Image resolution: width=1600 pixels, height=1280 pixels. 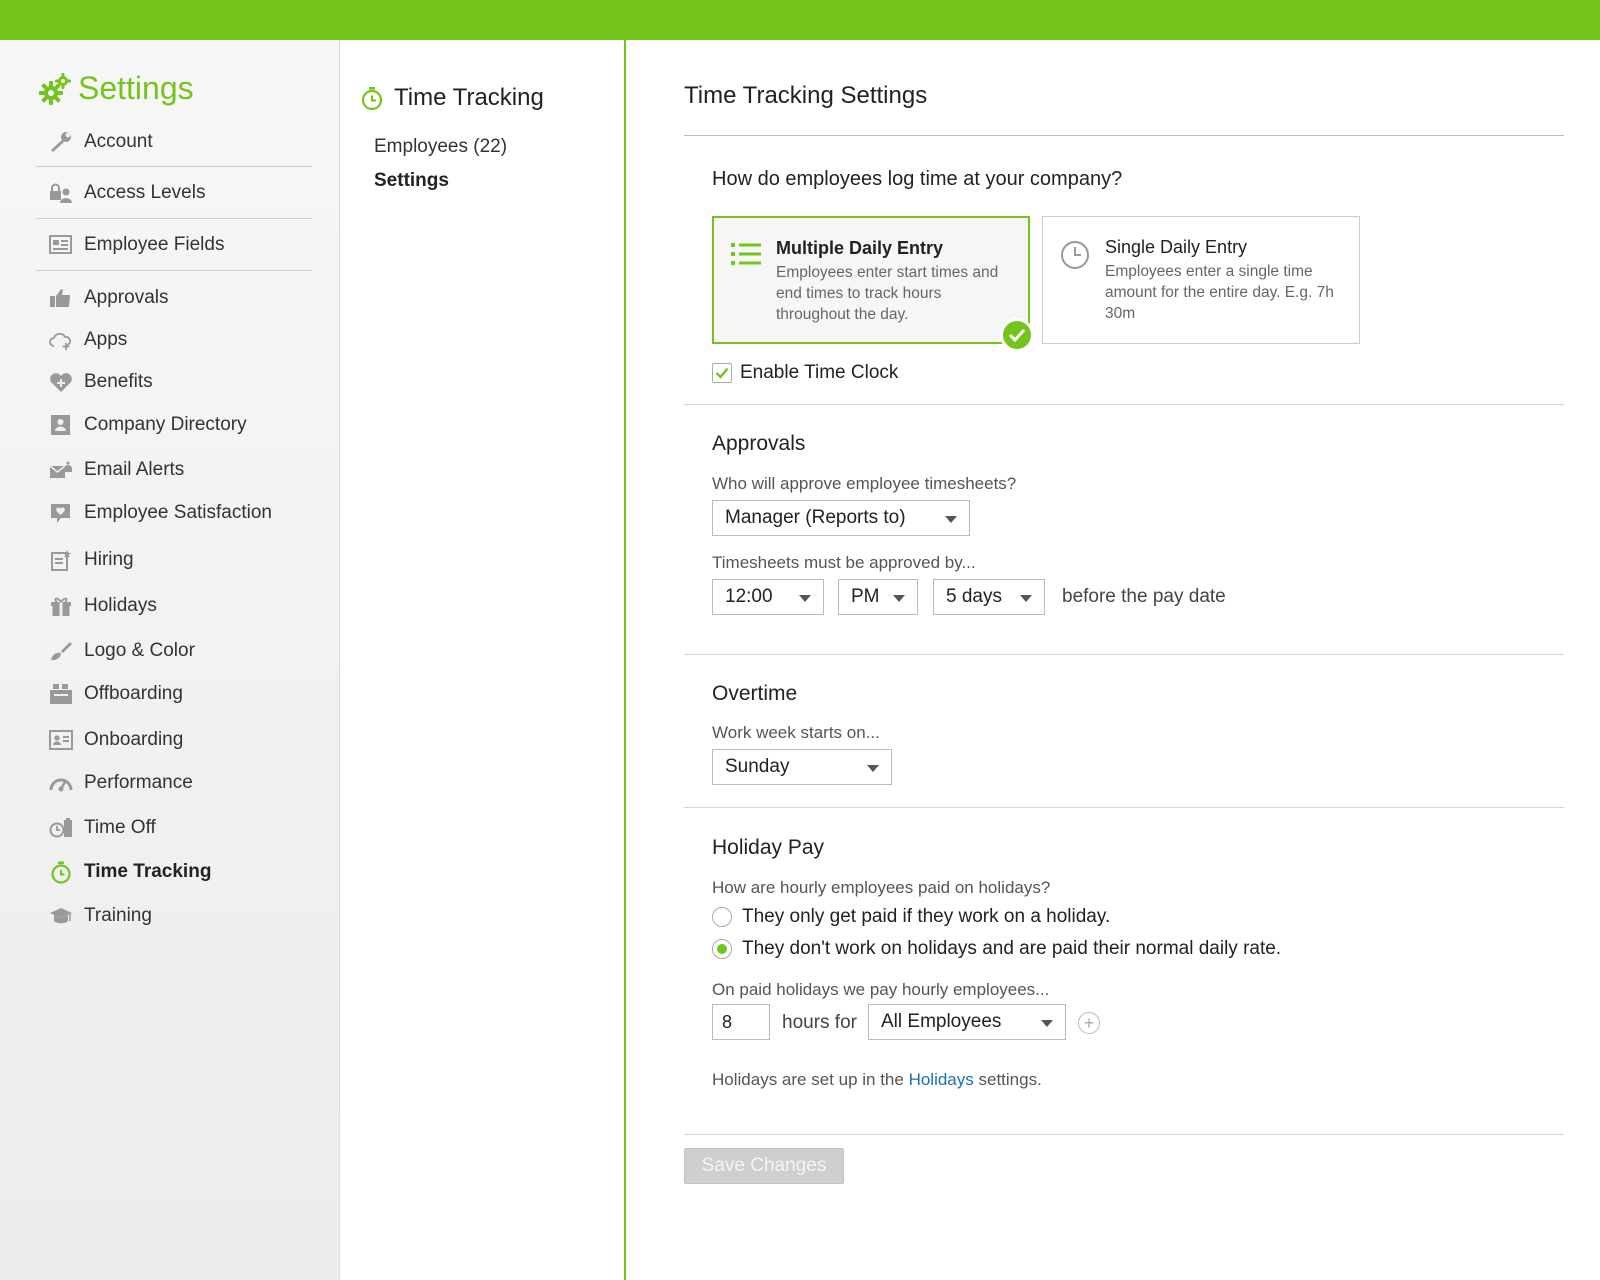 I want to click on radio-button, so click(x=722, y=917).